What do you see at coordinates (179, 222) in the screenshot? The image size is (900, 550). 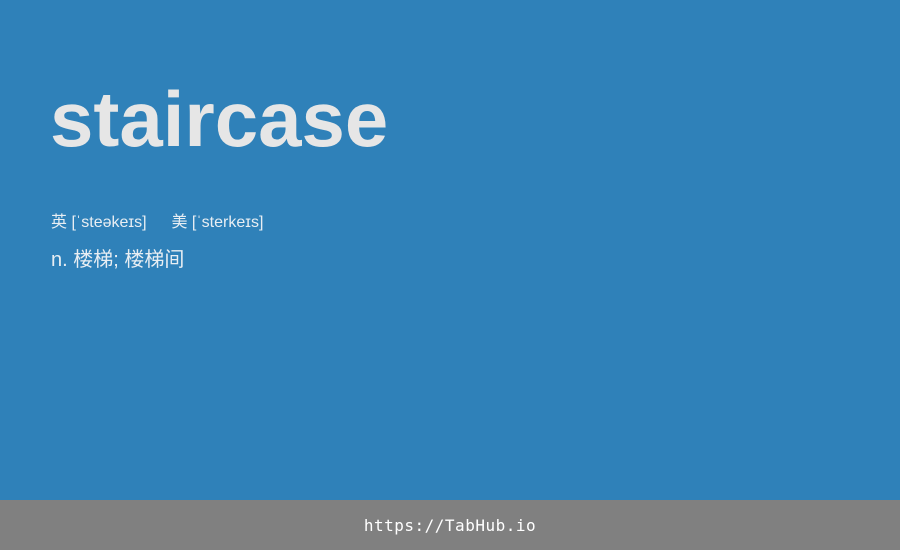 I see `us-label: 美` at bounding box center [179, 222].